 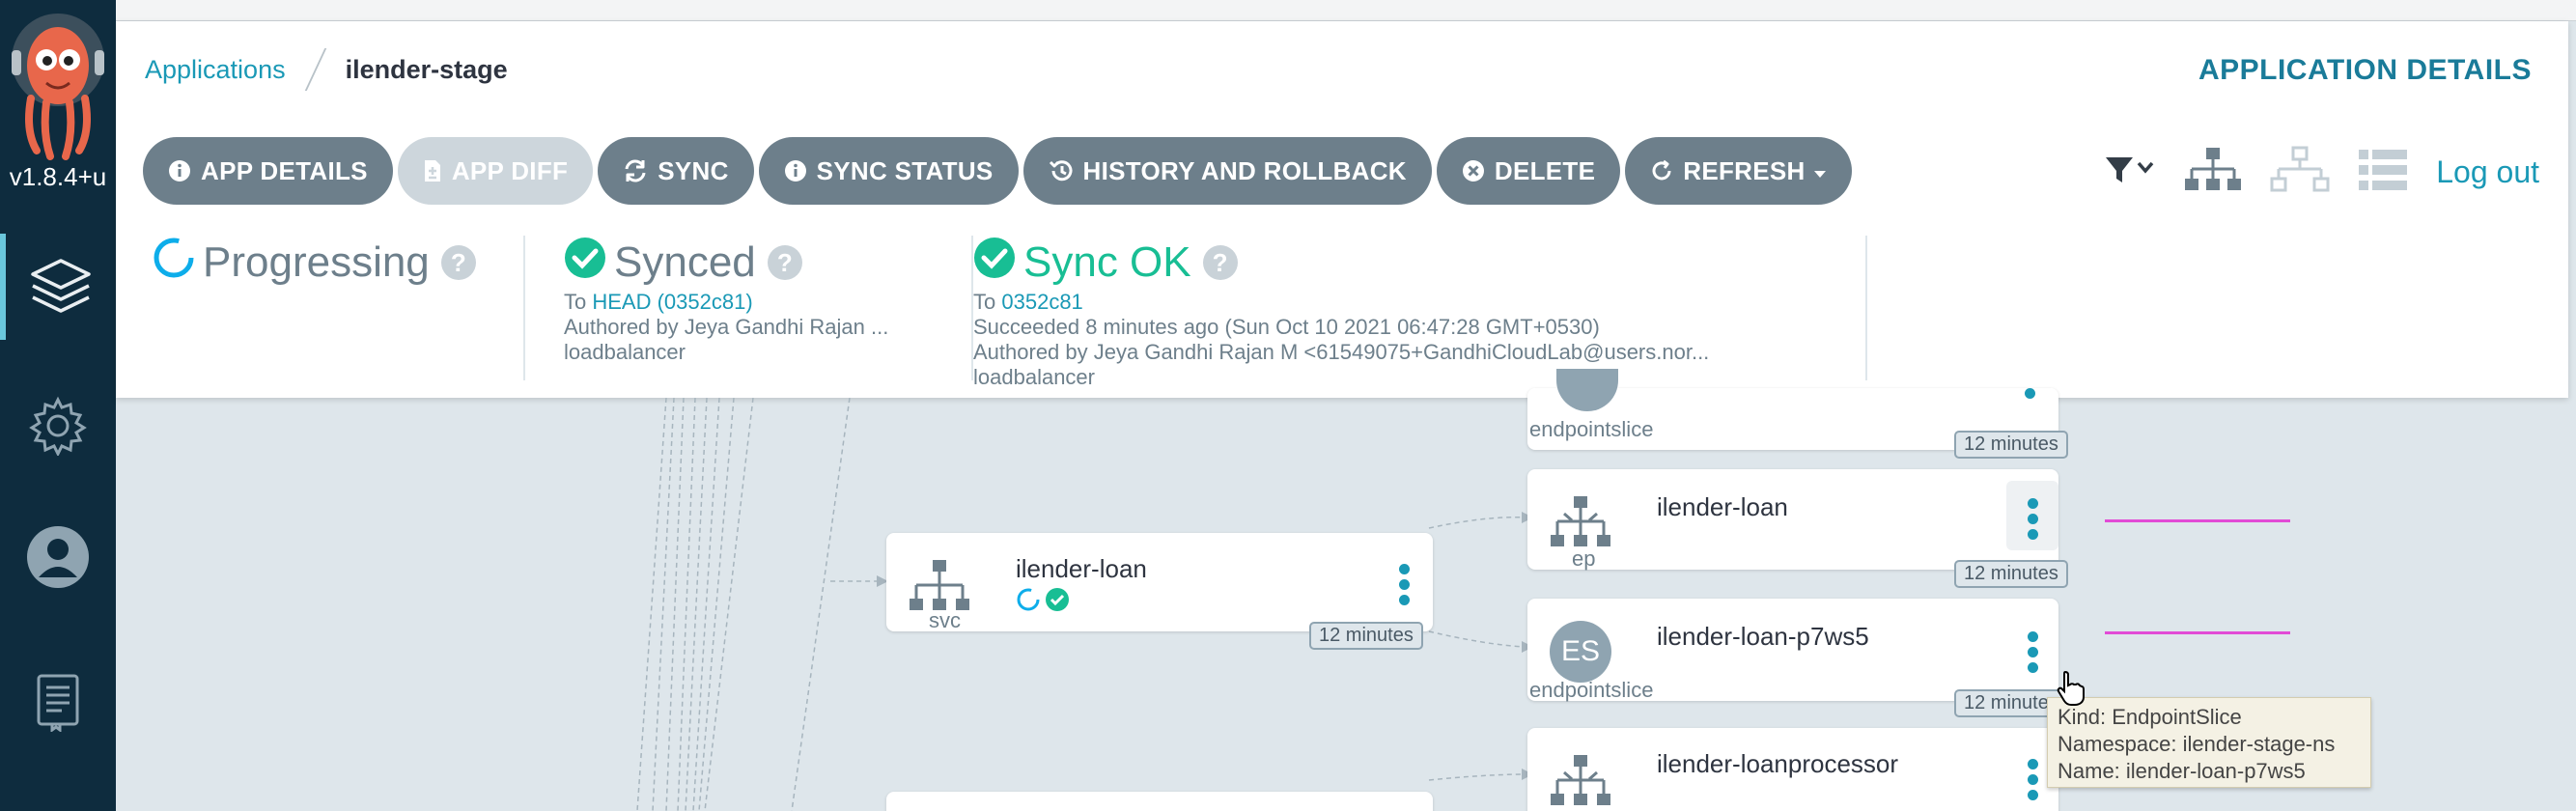 I want to click on breadcrumb: Applications ilender-stage, so click(x=327, y=70).